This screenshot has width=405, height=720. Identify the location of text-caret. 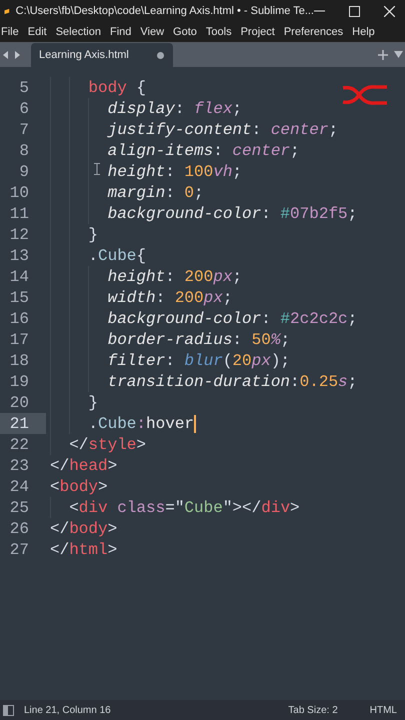
(195, 423).